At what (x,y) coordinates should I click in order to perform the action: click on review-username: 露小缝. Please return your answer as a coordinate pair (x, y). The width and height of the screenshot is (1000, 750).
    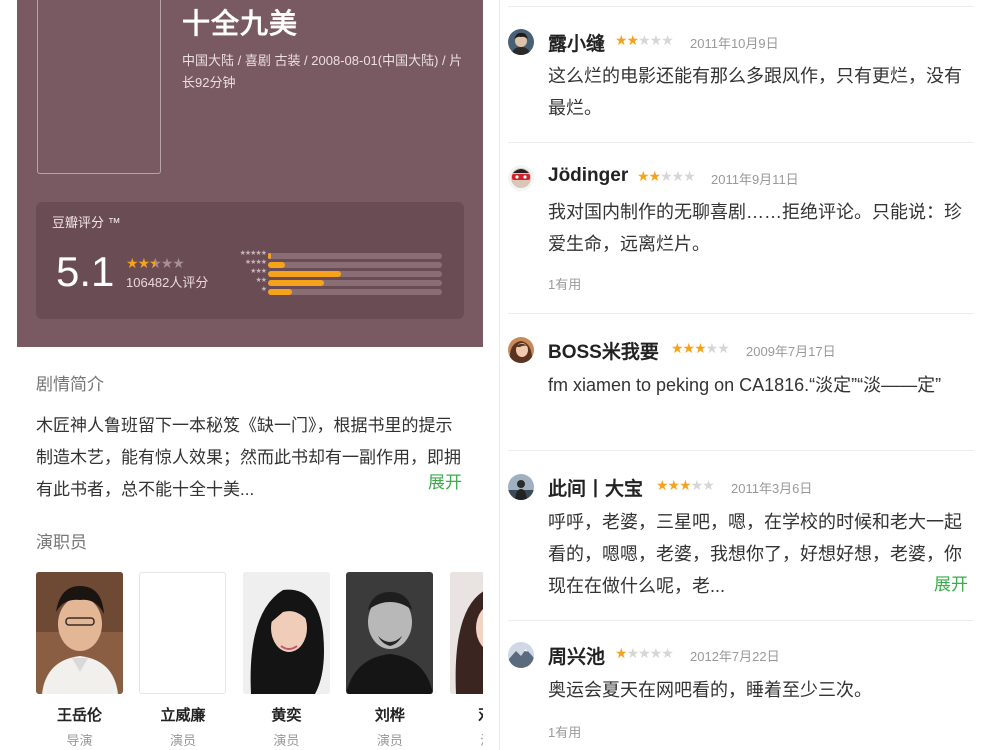
    Looking at the image, I should click on (576, 42).